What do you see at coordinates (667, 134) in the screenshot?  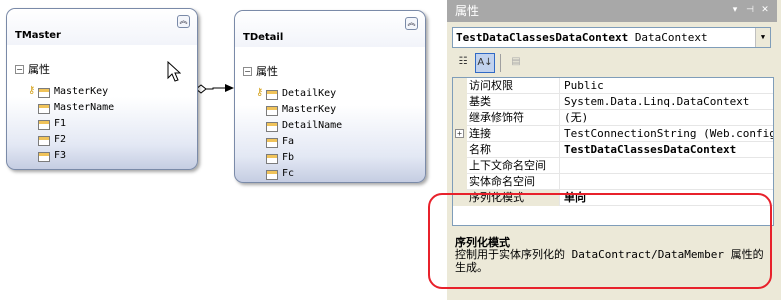 I see `property-value: TestConnectionString (Web.config)` at bounding box center [667, 134].